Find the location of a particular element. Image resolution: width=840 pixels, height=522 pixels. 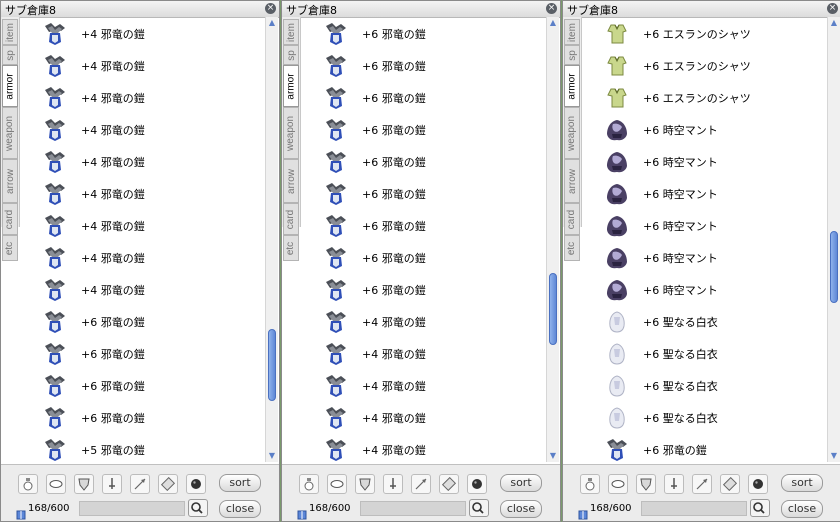

list-item: +5 邪竜の鎧 is located at coordinates (143, 448).